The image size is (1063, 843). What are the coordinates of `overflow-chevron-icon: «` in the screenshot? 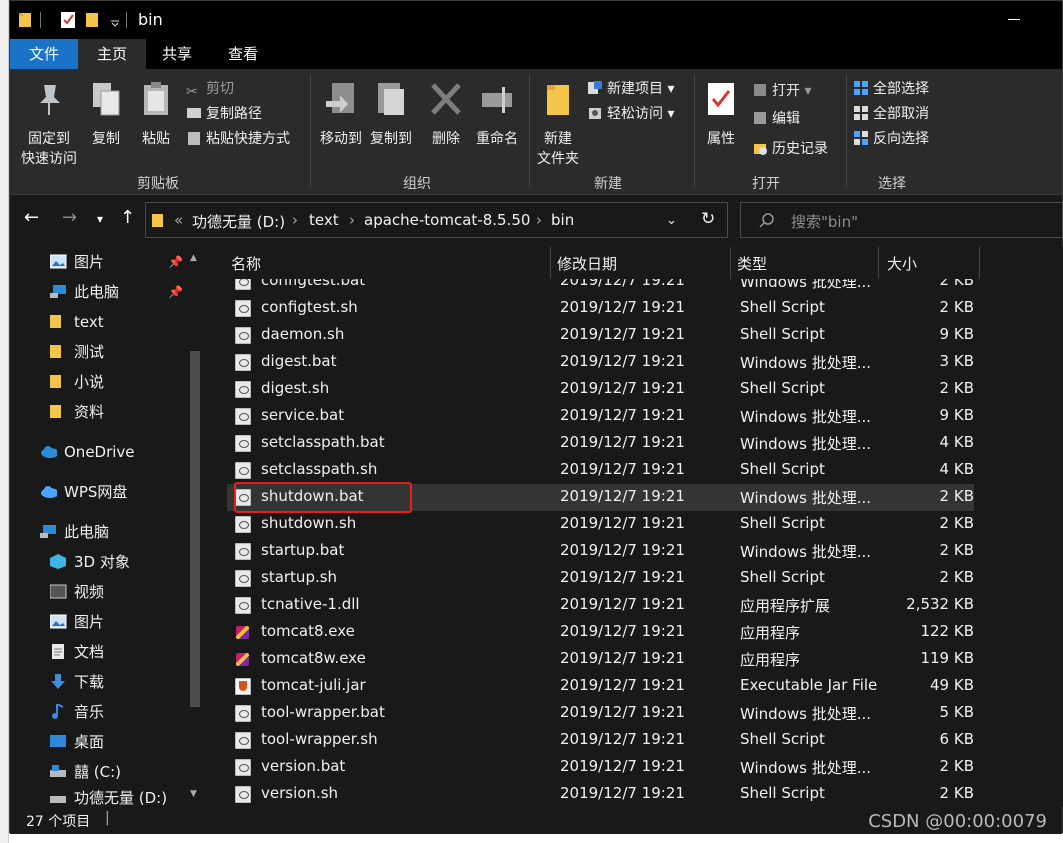 It's located at (178, 220).